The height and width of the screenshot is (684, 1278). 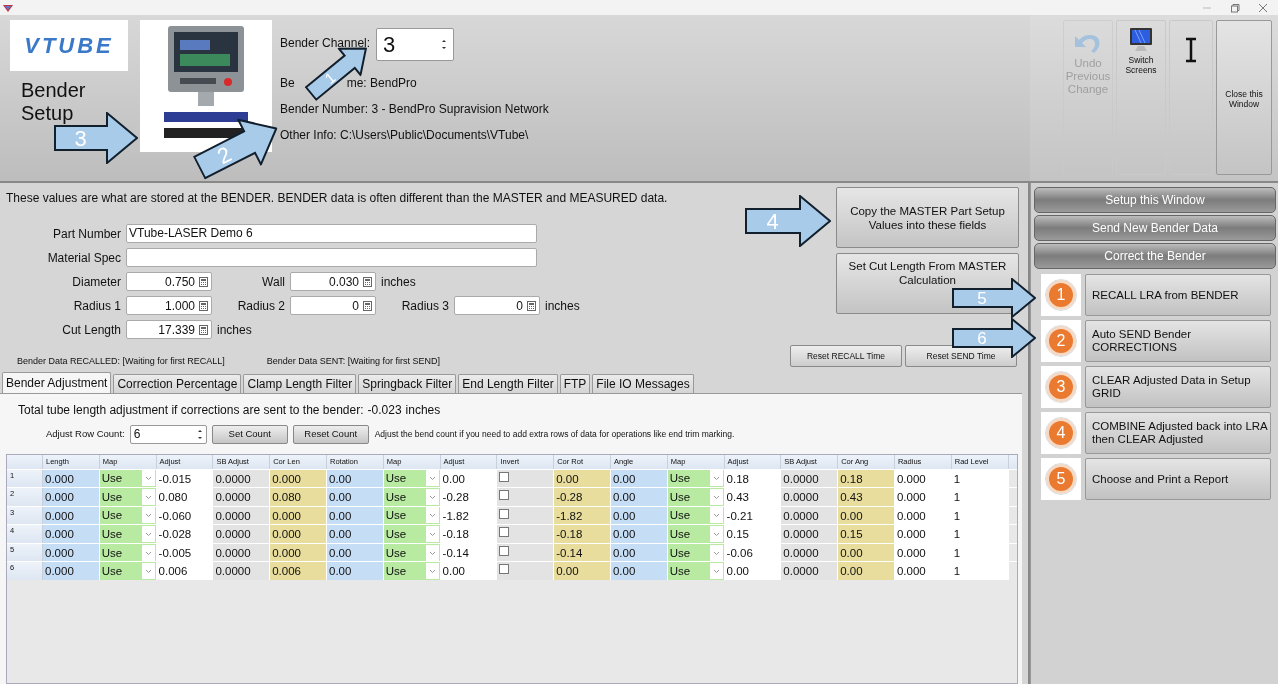 What do you see at coordinates (1178, 479) in the screenshot?
I see `step-button: Choose and Print a Report` at bounding box center [1178, 479].